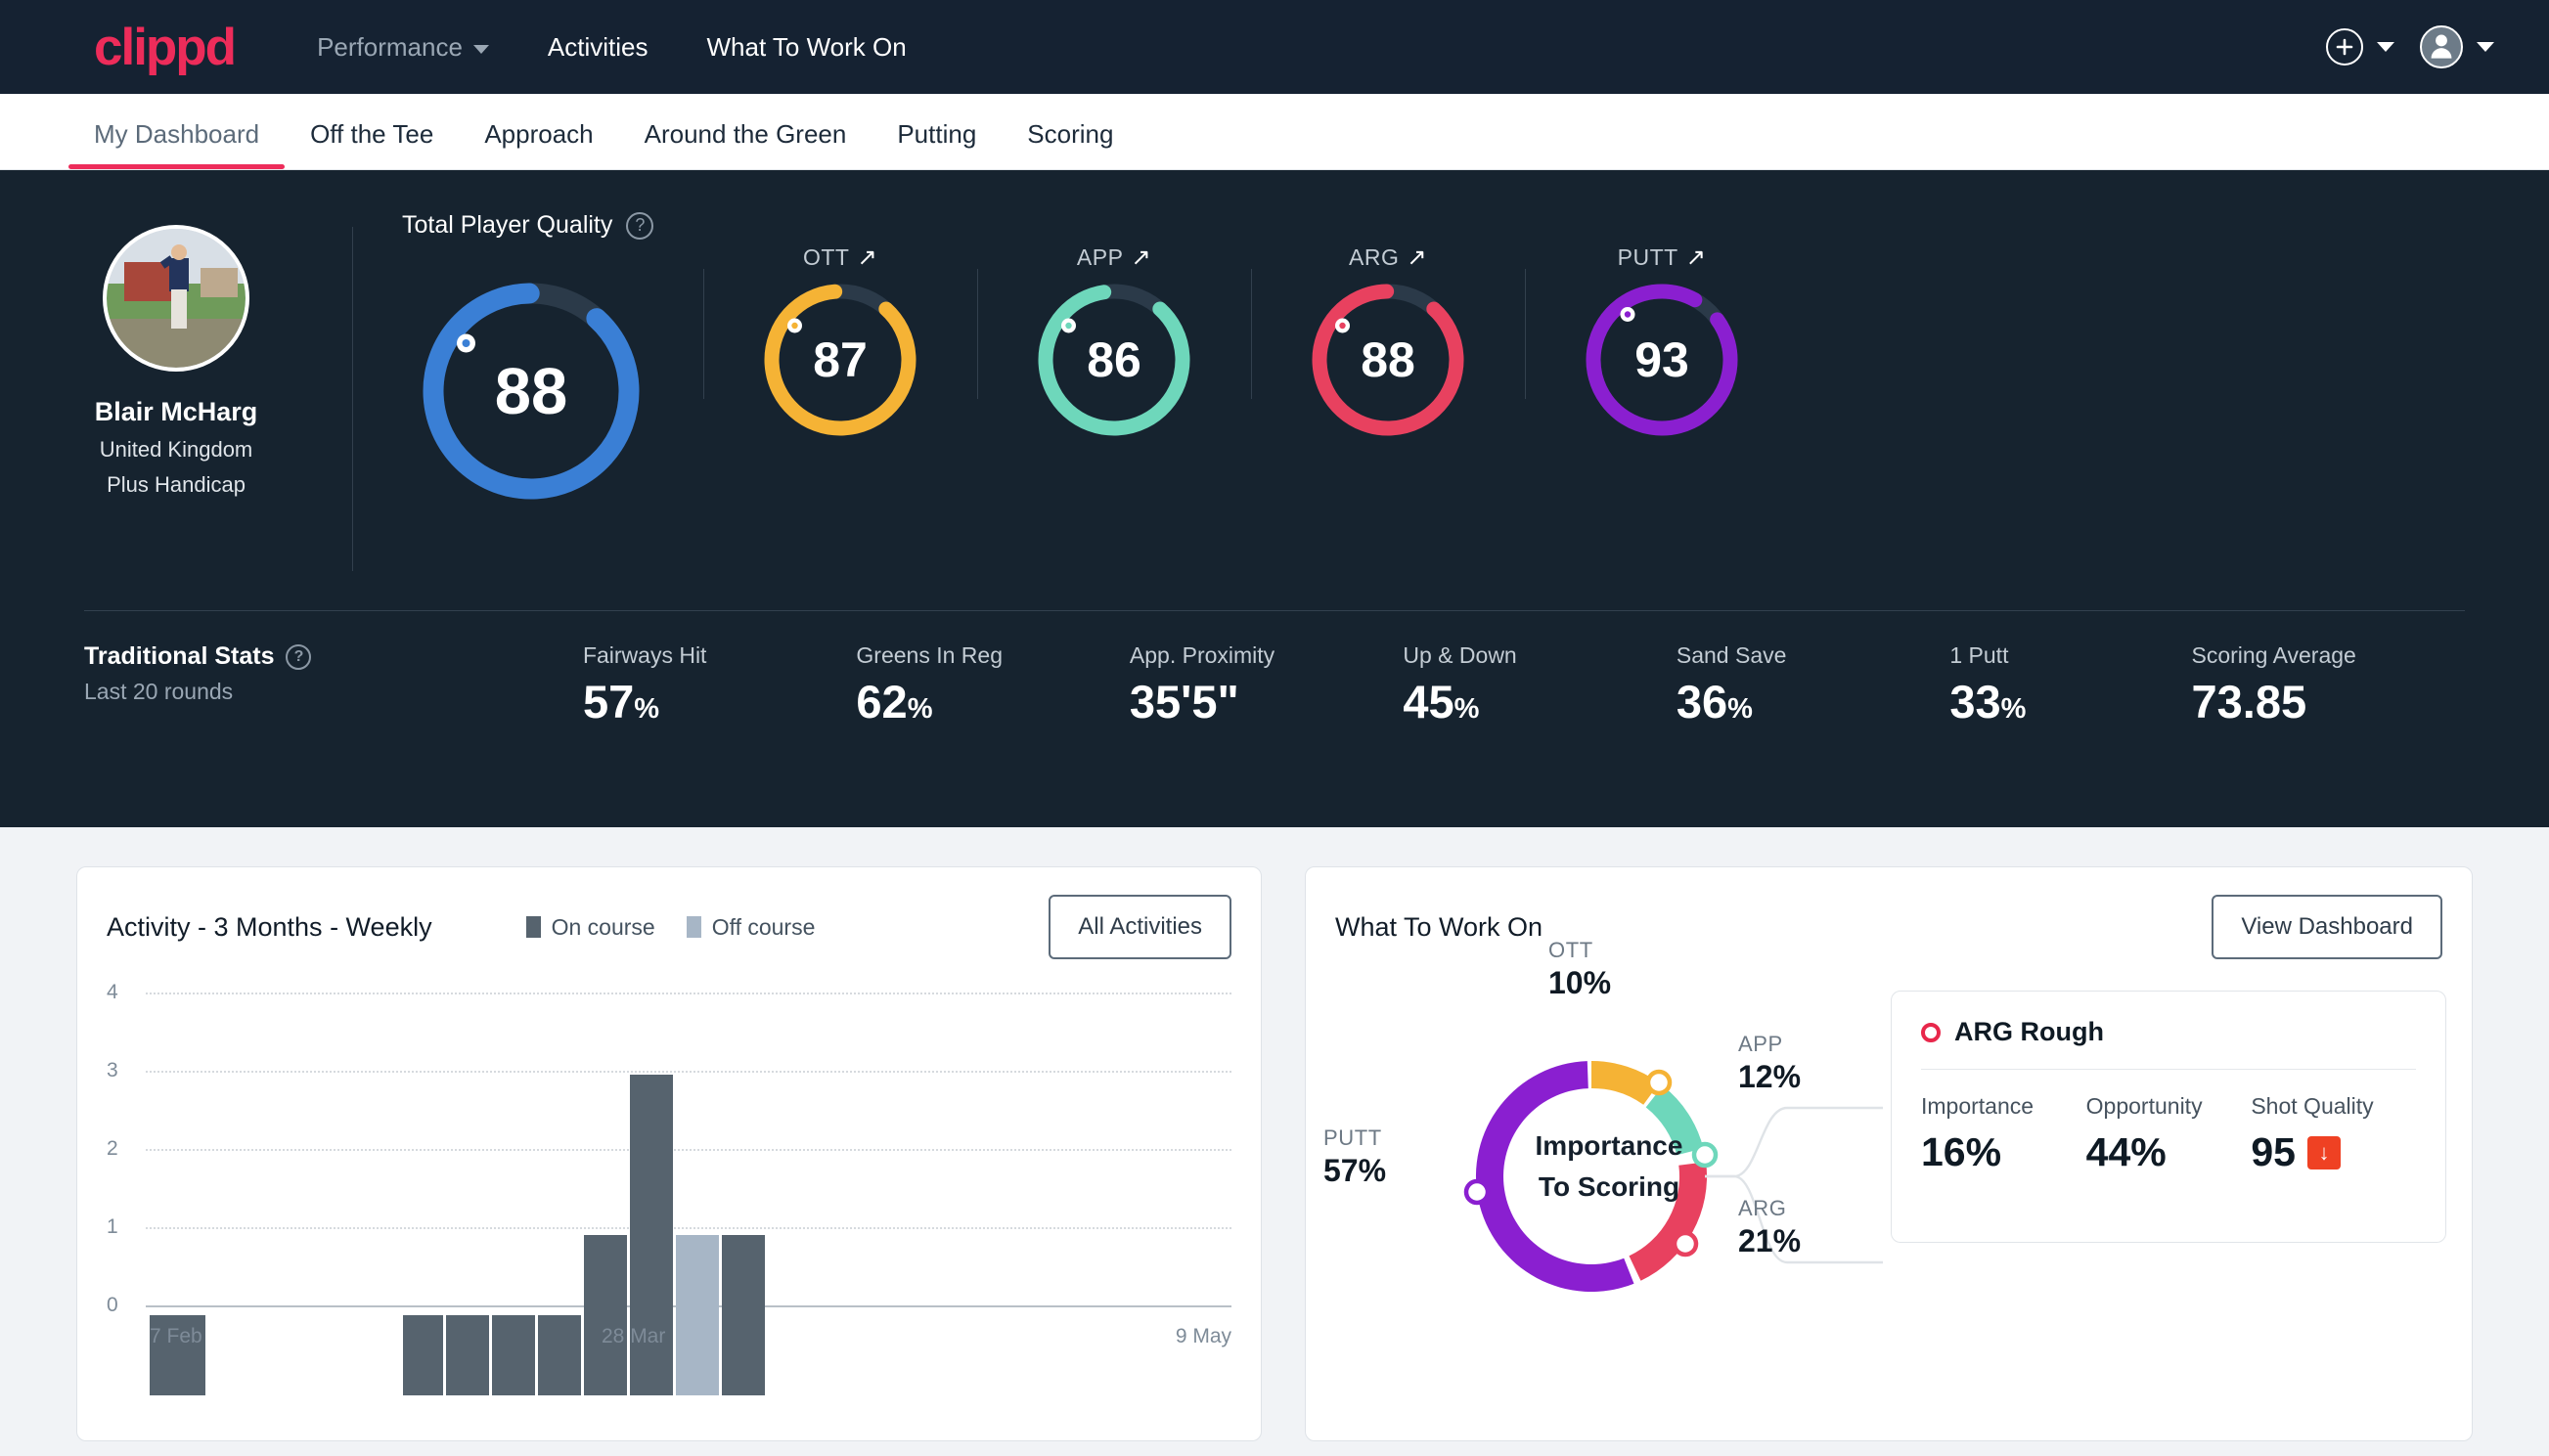 This screenshot has height=1456, width=2549. What do you see at coordinates (840, 359) in the screenshot?
I see `ring-ott-value: 87` at bounding box center [840, 359].